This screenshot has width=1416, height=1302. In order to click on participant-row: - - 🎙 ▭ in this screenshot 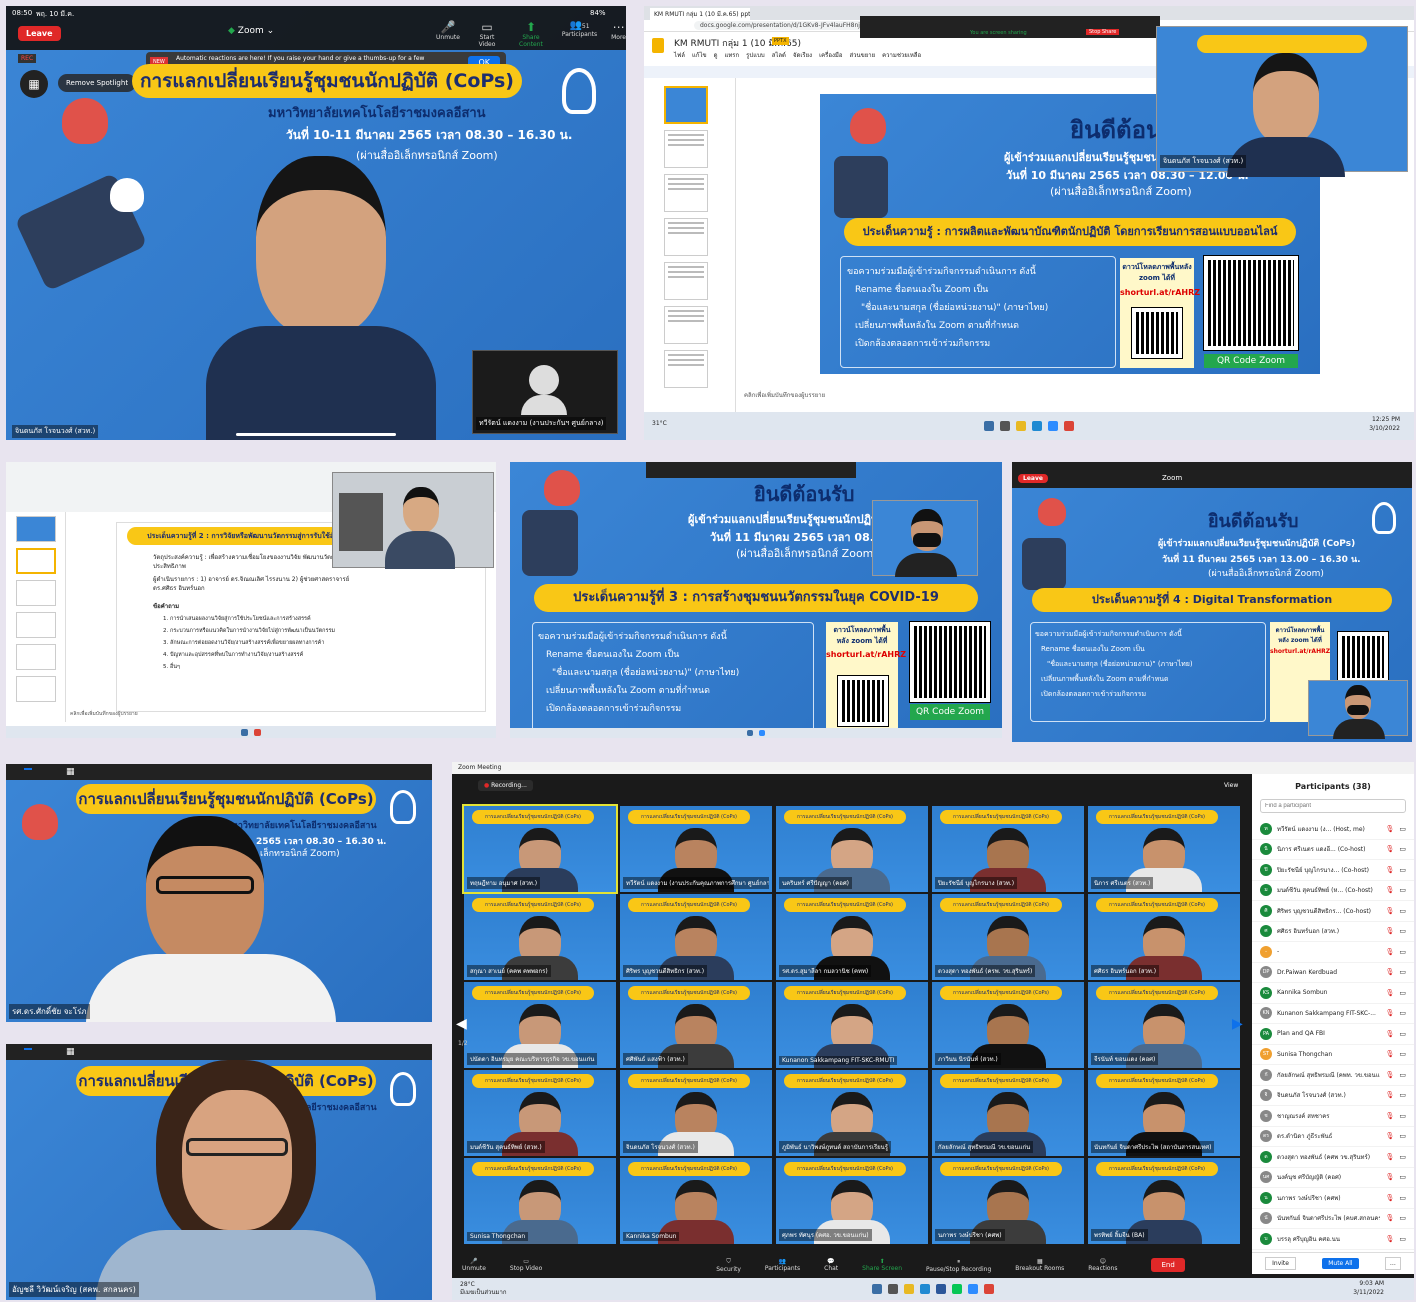, I will do `click(1333, 952)`.